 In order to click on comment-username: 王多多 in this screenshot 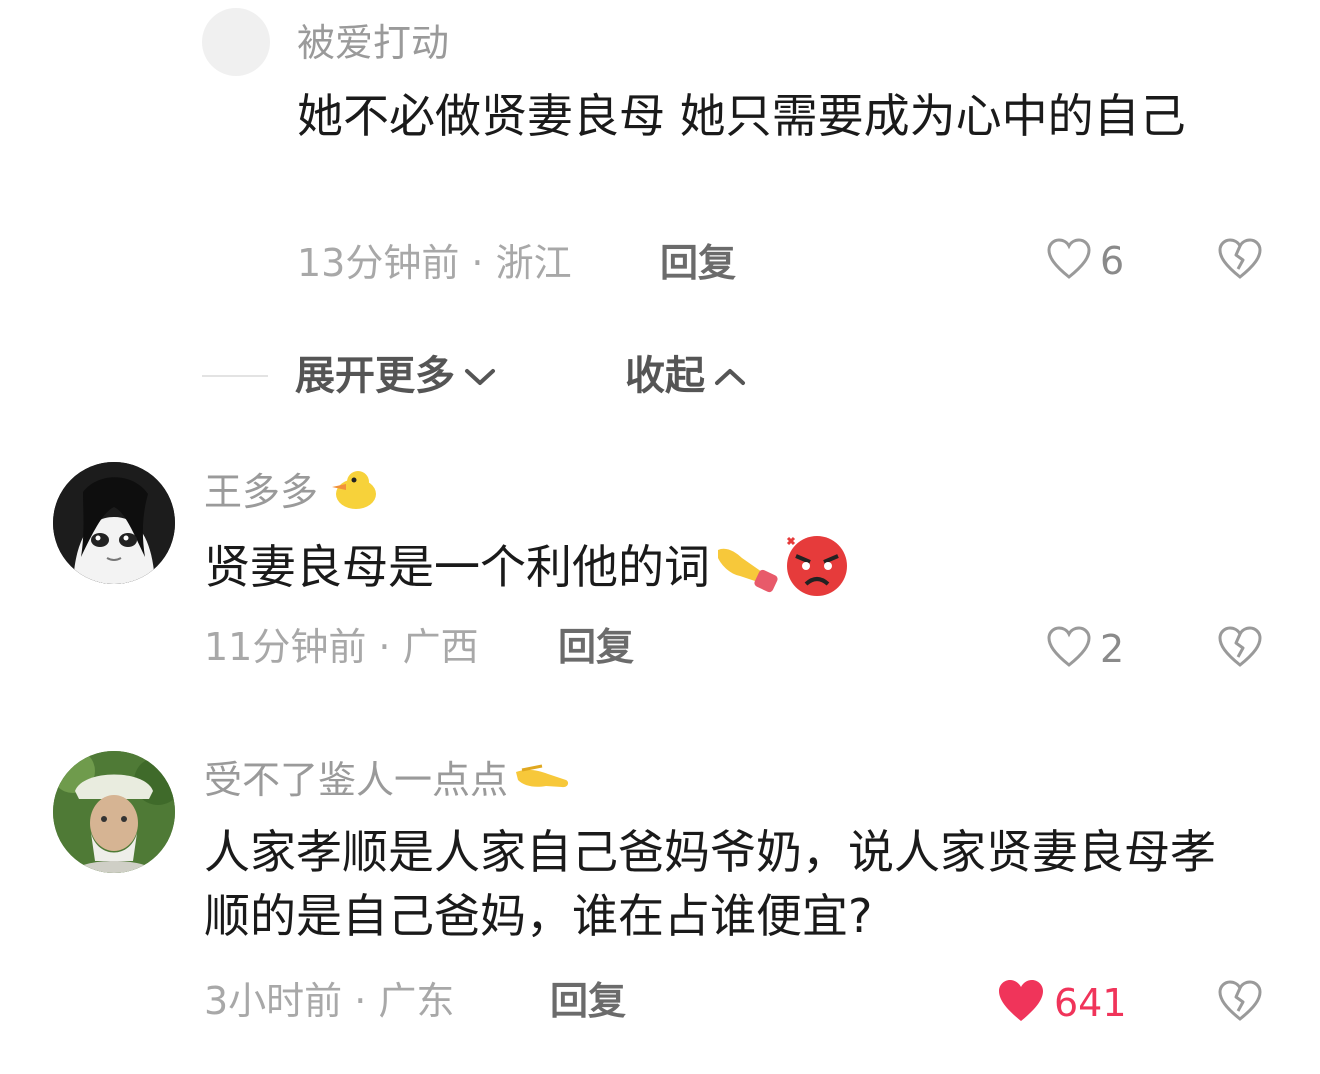, I will do `click(261, 492)`.